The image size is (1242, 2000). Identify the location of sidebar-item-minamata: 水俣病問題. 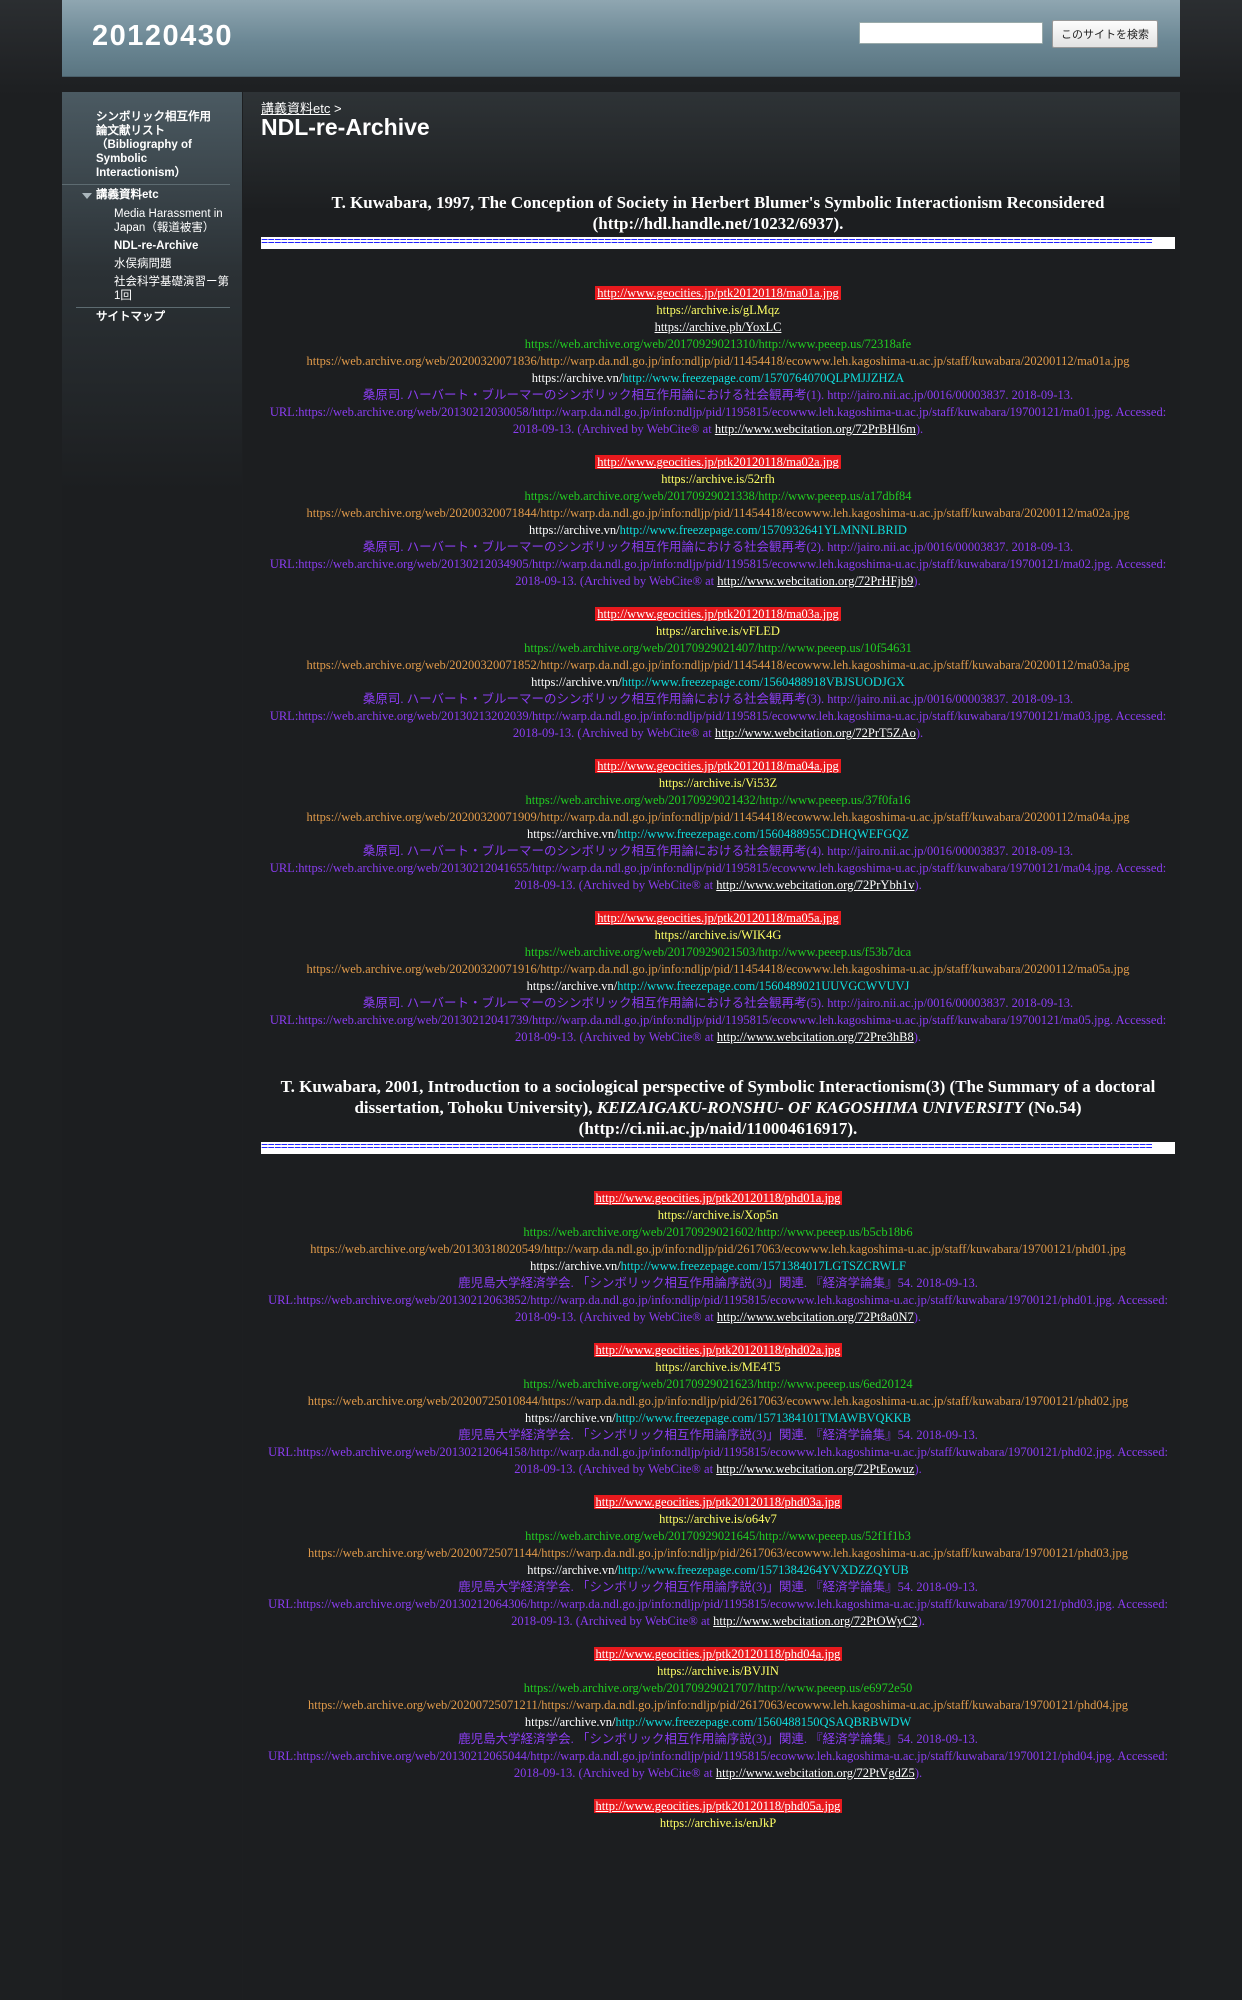
(152, 264).